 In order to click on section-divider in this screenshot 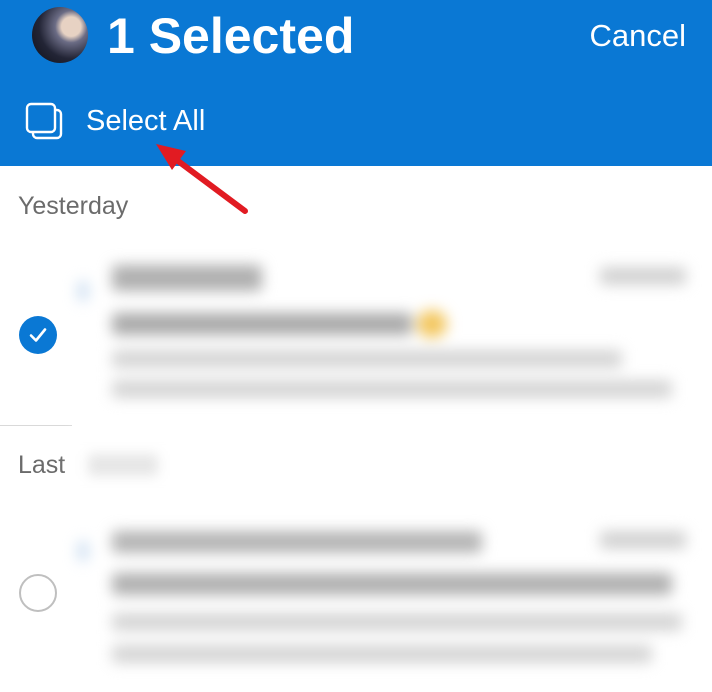, I will do `click(36, 425)`.